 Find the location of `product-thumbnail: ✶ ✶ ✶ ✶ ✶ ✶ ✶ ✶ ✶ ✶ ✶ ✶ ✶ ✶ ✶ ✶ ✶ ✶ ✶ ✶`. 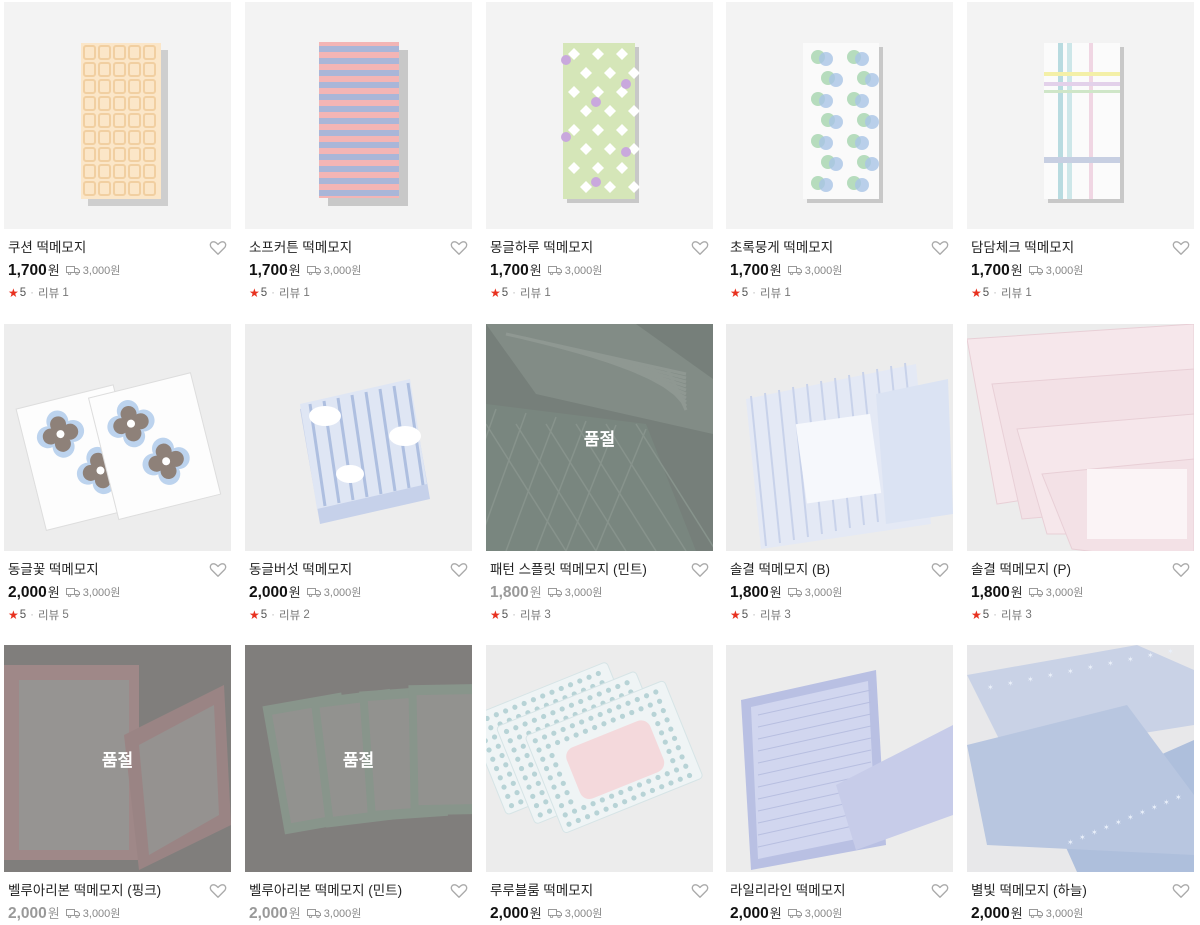

product-thumbnail: ✶ ✶ ✶ ✶ ✶ ✶ ✶ ✶ ✶ ✶ ✶ ✶ ✶ ✶ ✶ ✶ ✶ ✶ ✶ ✶ is located at coordinates (1080, 758).